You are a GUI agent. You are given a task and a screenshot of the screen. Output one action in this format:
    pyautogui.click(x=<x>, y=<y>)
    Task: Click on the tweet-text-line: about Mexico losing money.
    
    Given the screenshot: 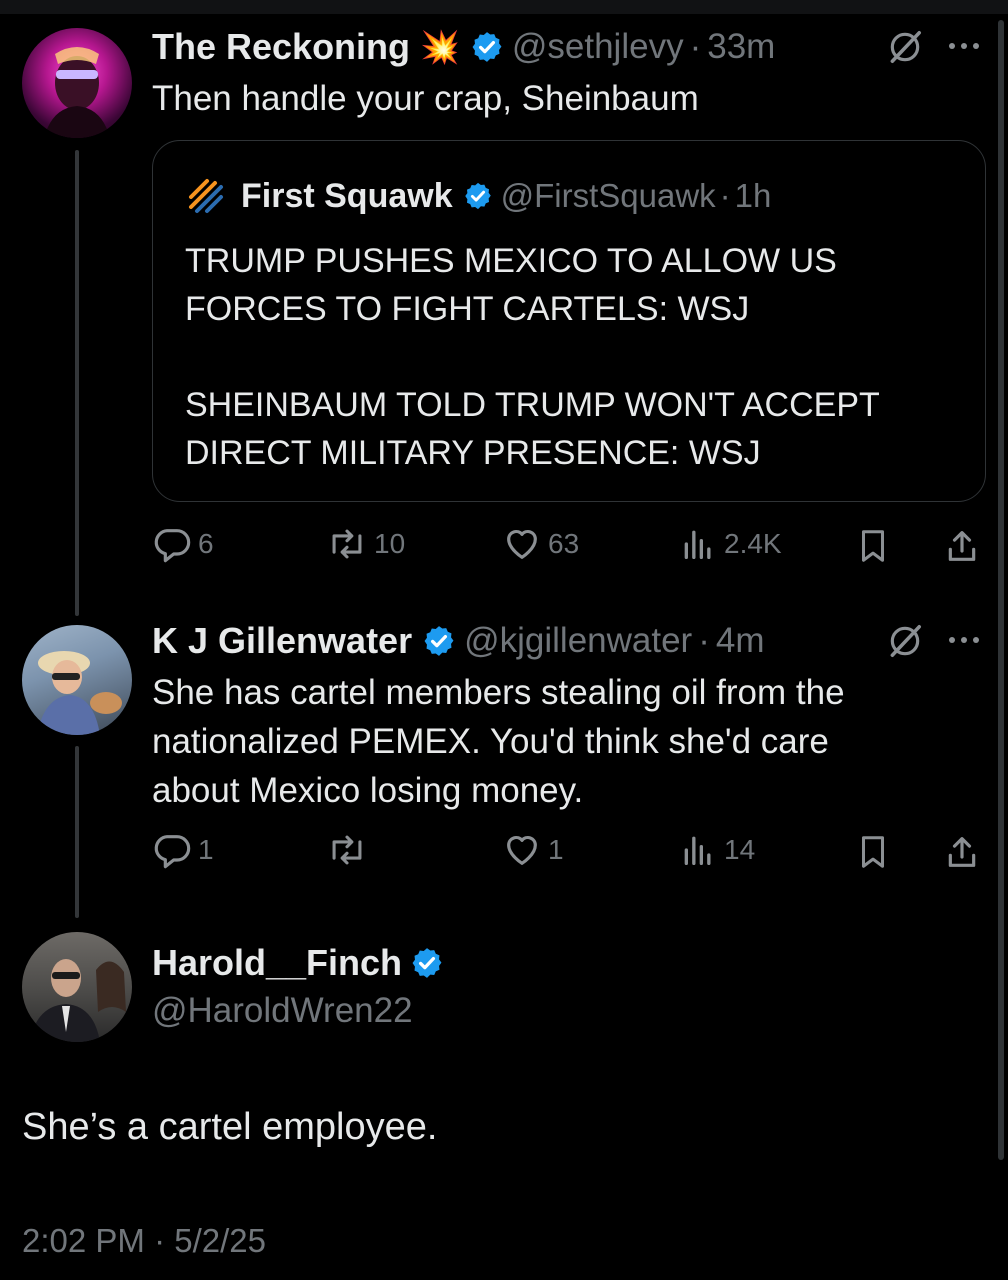 What is the action you would take?
    pyautogui.click(x=368, y=790)
    